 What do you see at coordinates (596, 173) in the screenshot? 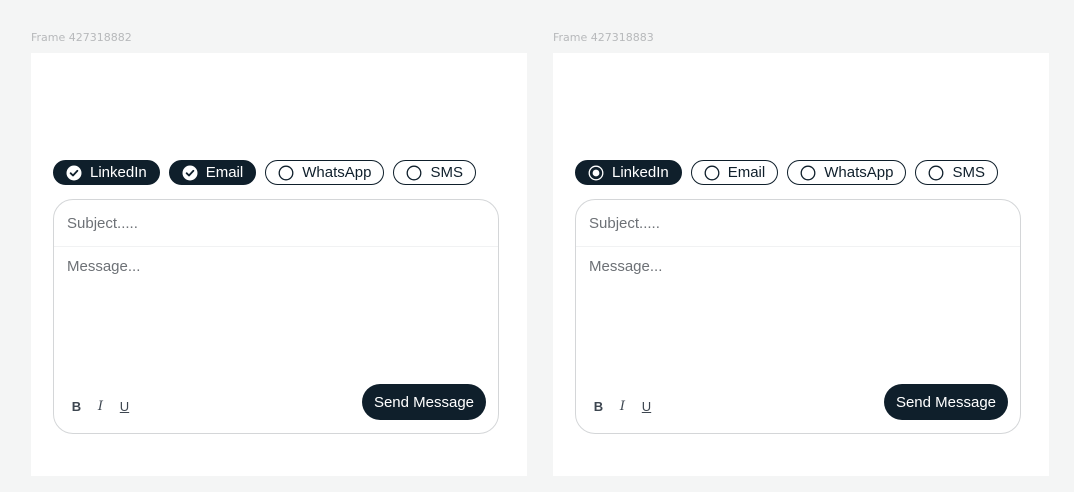
I see `radio-selected-icon` at bounding box center [596, 173].